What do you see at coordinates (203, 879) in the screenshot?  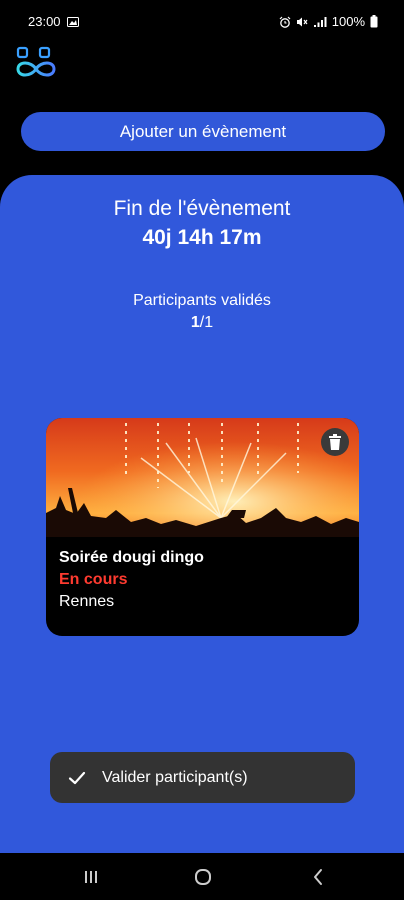 I see `home-icon` at bounding box center [203, 879].